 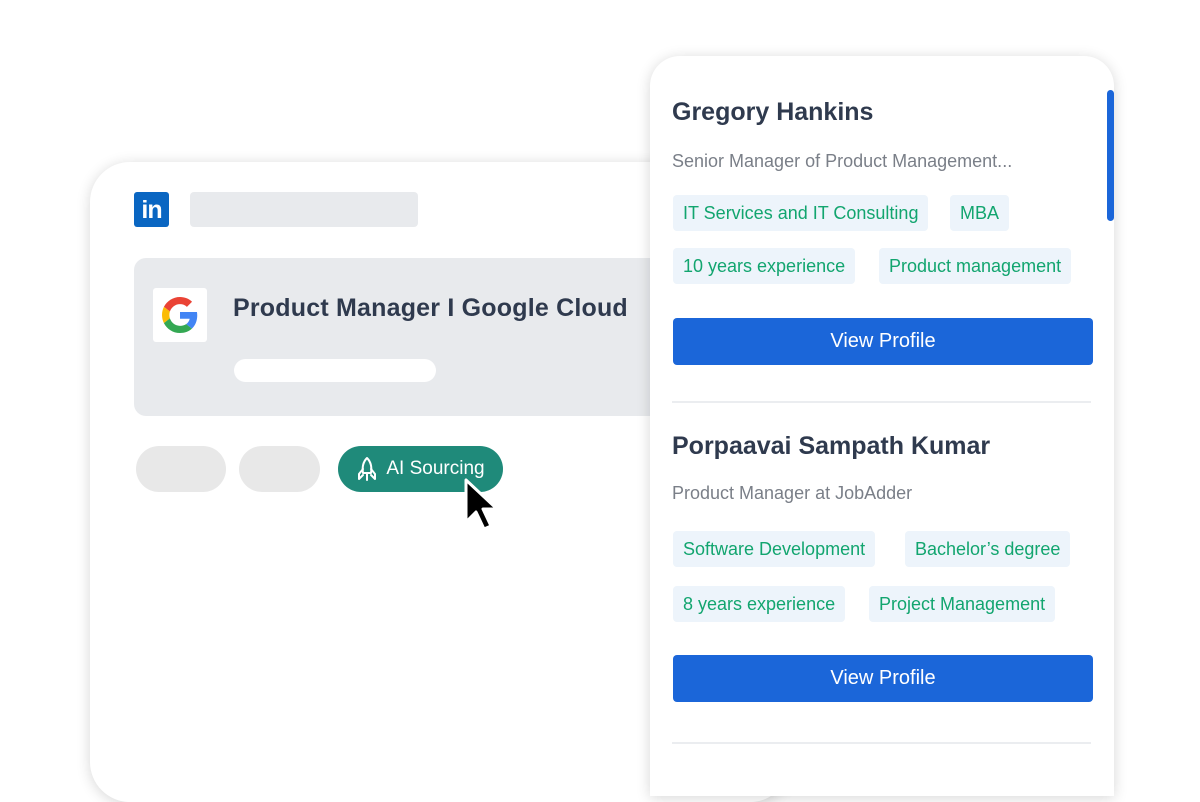 What do you see at coordinates (435, 468) in the screenshot?
I see `ai-sourcing-label: AI Sourcing` at bounding box center [435, 468].